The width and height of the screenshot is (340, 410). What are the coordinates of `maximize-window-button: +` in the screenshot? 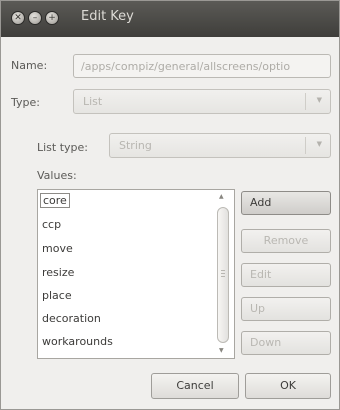 It's located at (52, 18).